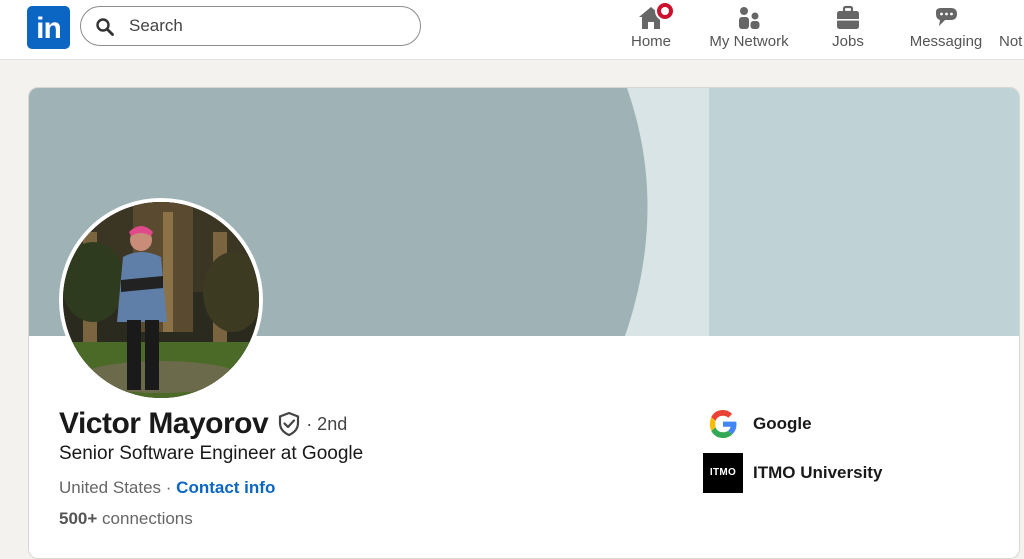 The width and height of the screenshot is (1024, 559). Describe the element at coordinates (225, 487) in the screenshot. I see `contact-info-link: Contact info` at that location.